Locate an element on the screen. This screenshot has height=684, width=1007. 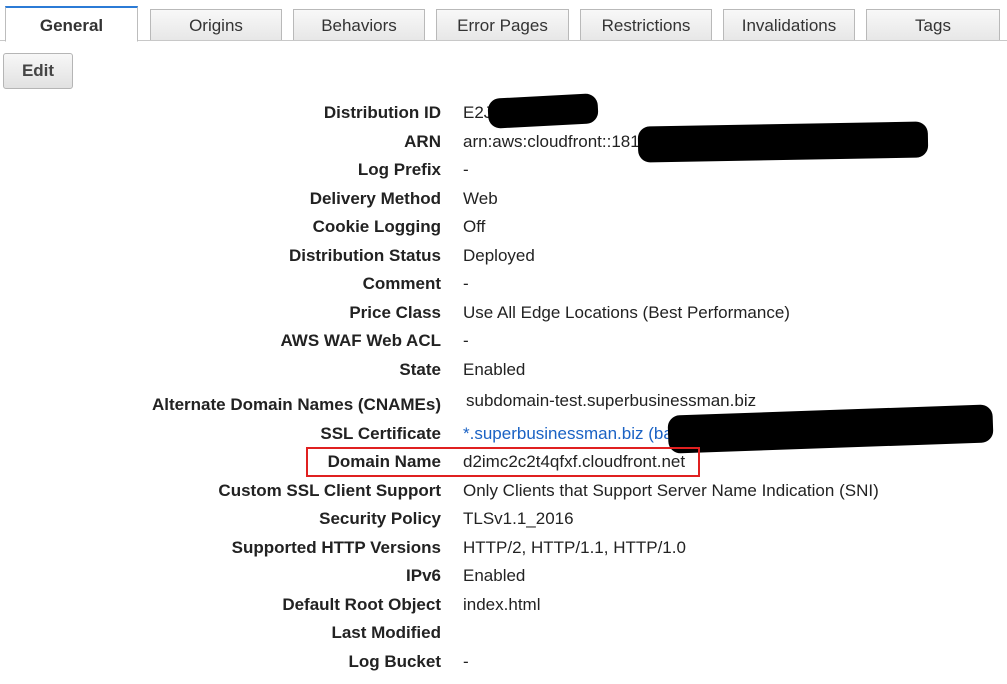
detail-row-waf-acl: AWS WAF Web ACL - is located at coordinates (503, 341).